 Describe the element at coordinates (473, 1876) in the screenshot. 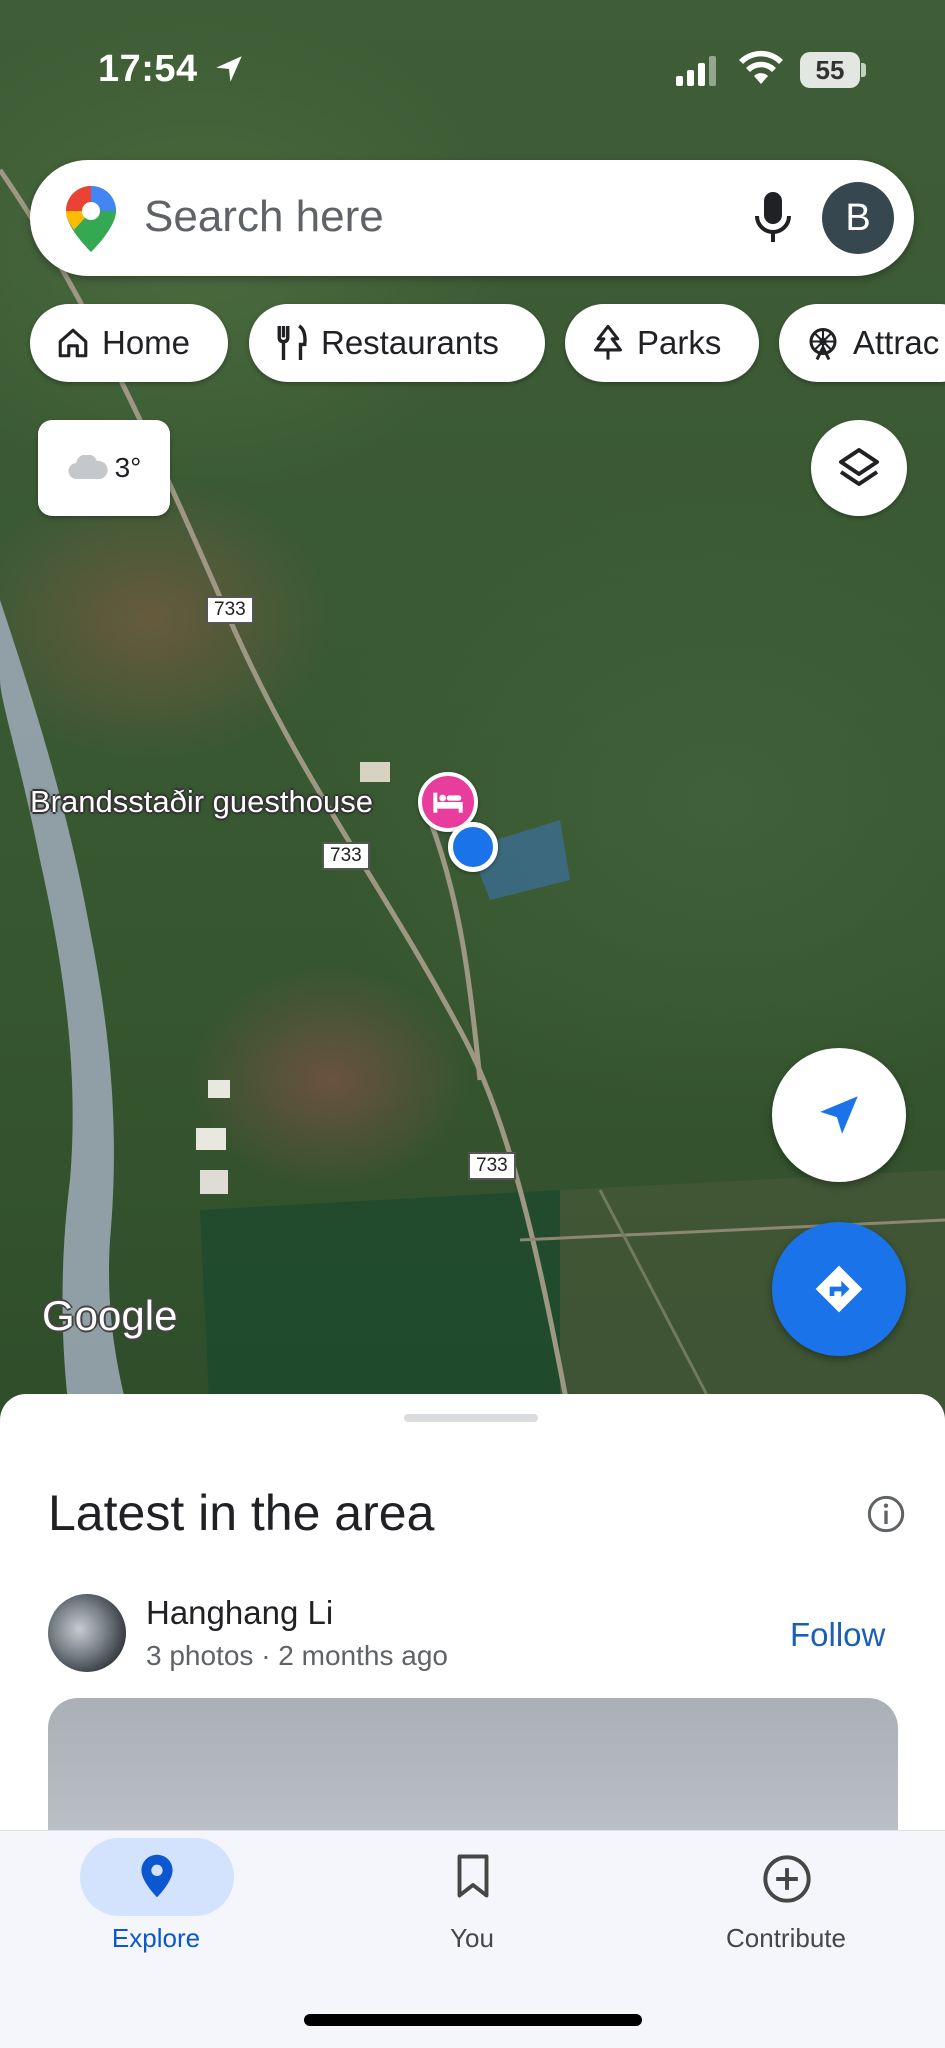

I see `bookmark-icon` at that location.